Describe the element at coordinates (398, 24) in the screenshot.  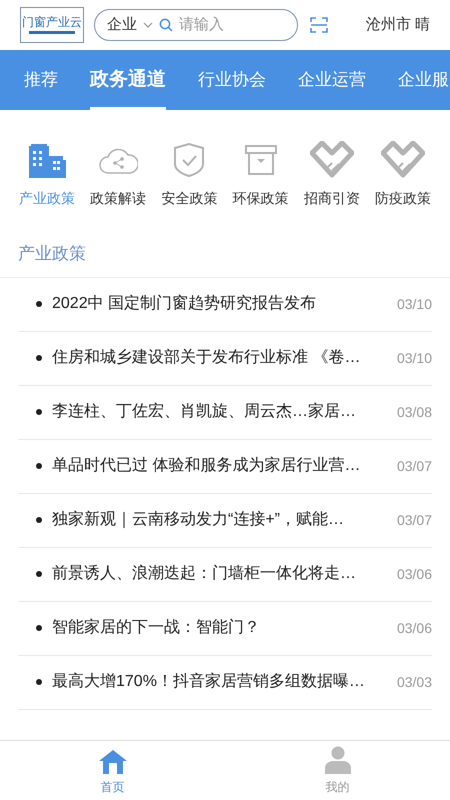
I see `location-weather: 沧州市 晴` at that location.